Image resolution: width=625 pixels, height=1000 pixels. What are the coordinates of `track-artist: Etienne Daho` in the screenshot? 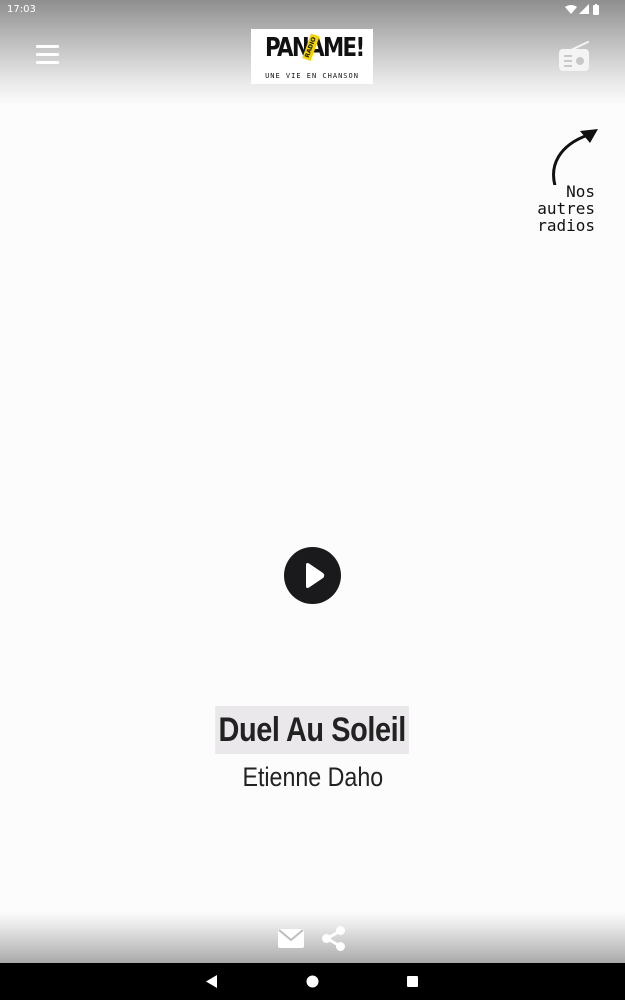 It's located at (312, 777).